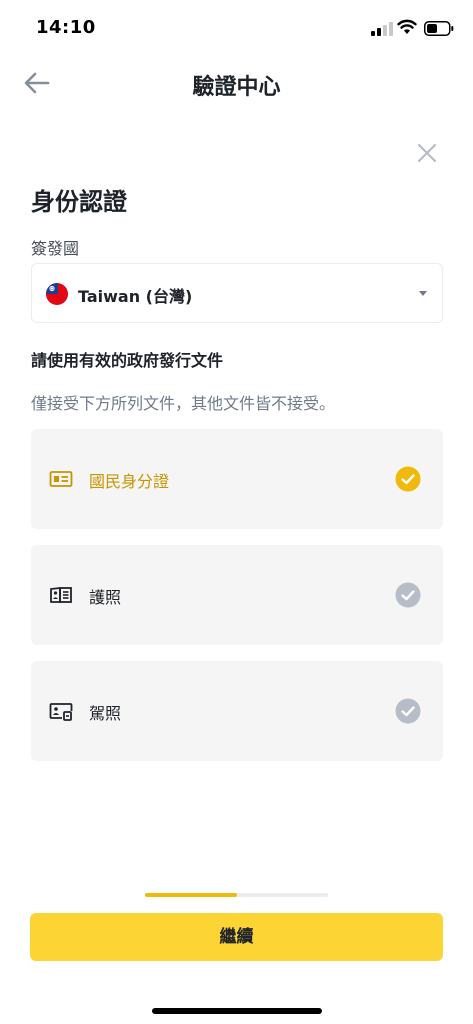 The image size is (473, 1024). I want to click on progress-fill, so click(191, 895).